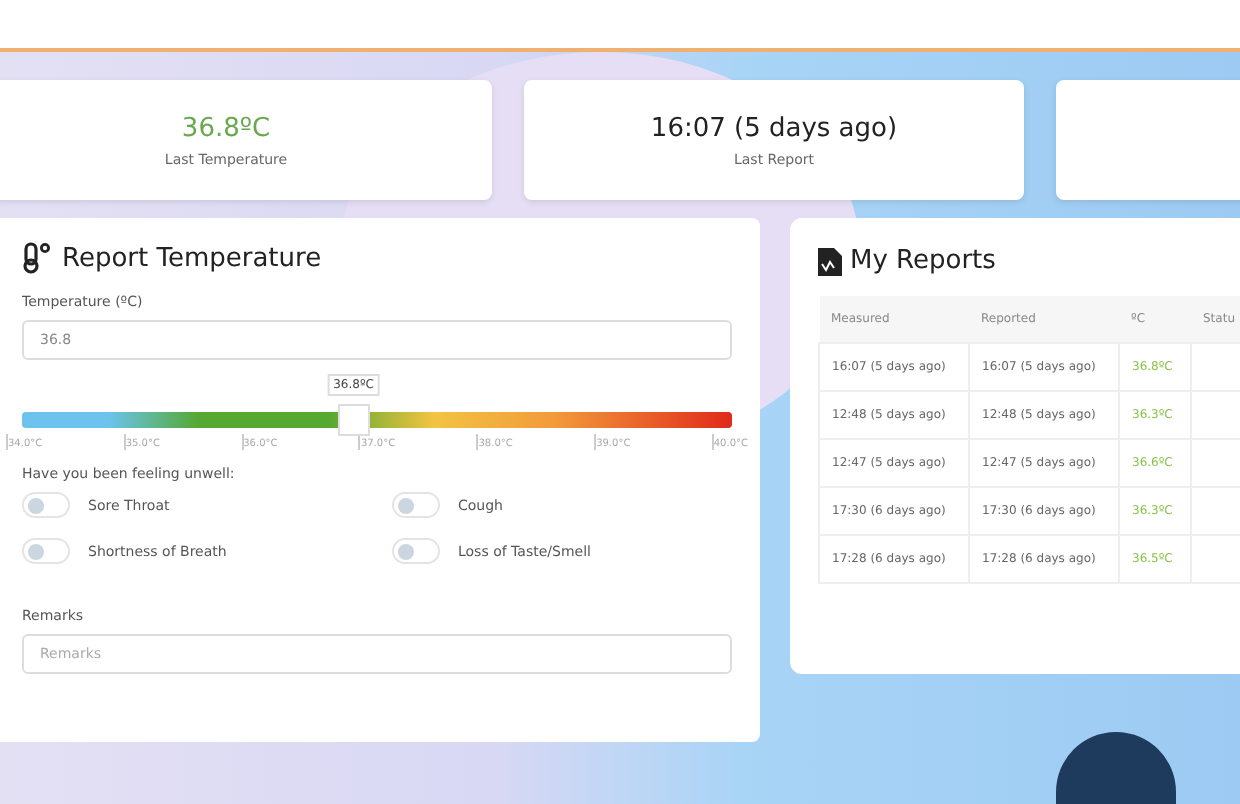  Describe the element at coordinates (923, 261) in the screenshot. I see `panel-title: My Reports` at that location.